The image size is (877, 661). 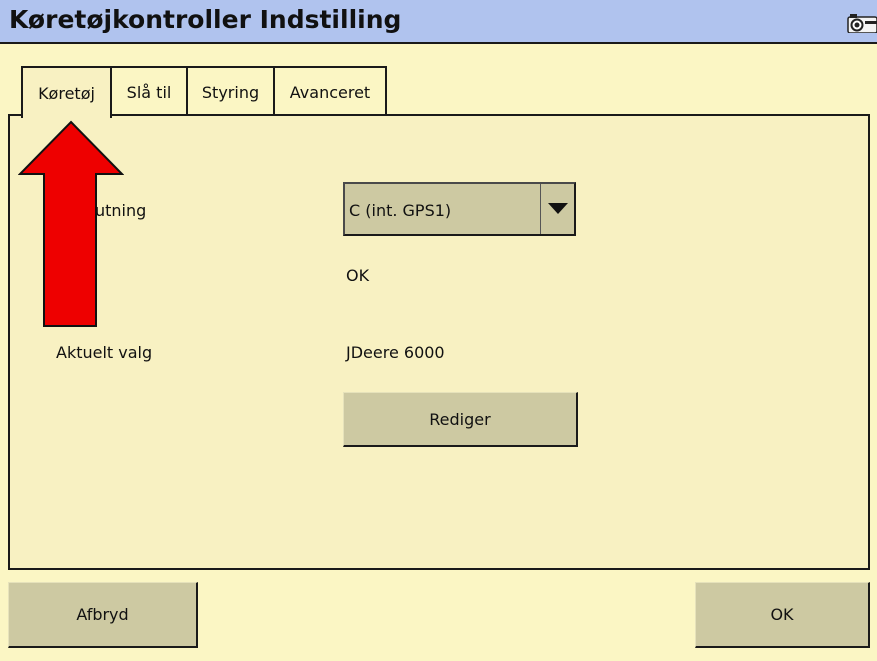 I want to click on current-selection-value: JDeere 6000, so click(x=395, y=352).